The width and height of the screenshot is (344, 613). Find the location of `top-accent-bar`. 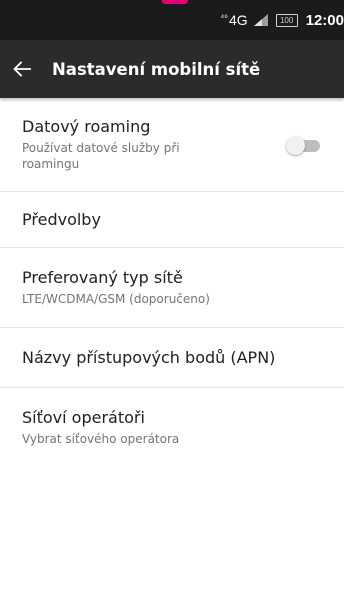

top-accent-bar is located at coordinates (175, 2).